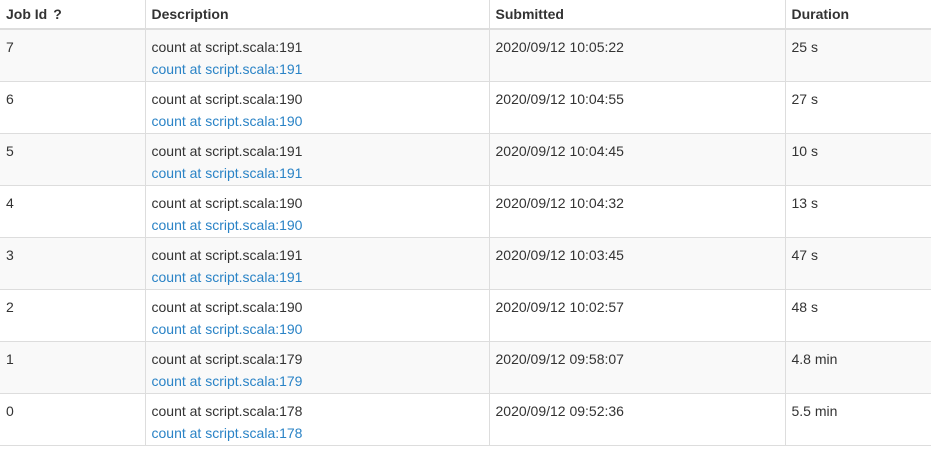 Image resolution: width=931 pixels, height=451 pixels. I want to click on submitted-cell: 2020/09/12 10:04:32, so click(637, 211).